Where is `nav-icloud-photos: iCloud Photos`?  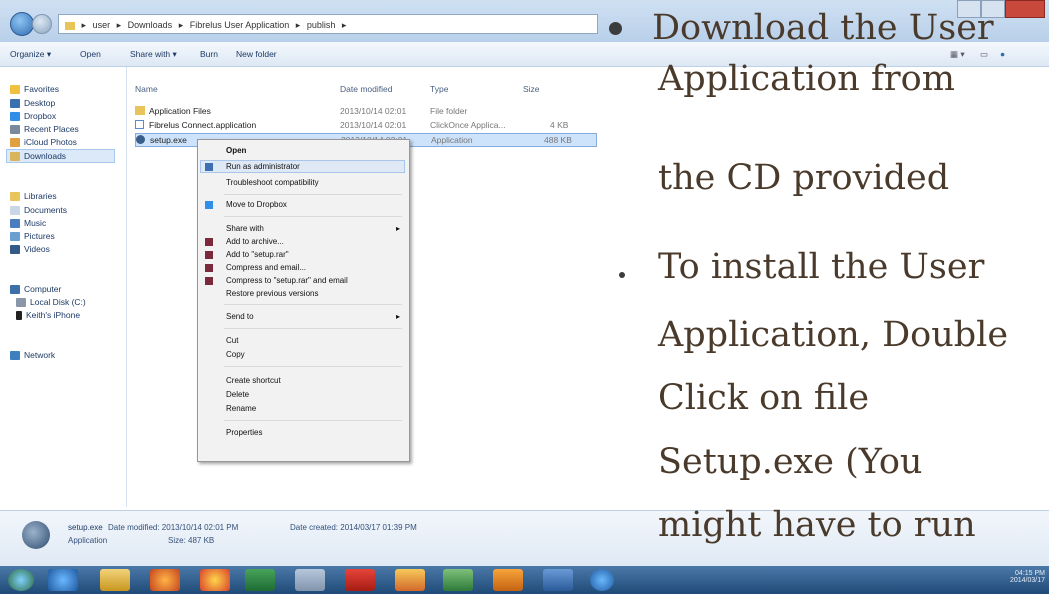 nav-icloud-photos: iCloud Photos is located at coordinates (43, 142).